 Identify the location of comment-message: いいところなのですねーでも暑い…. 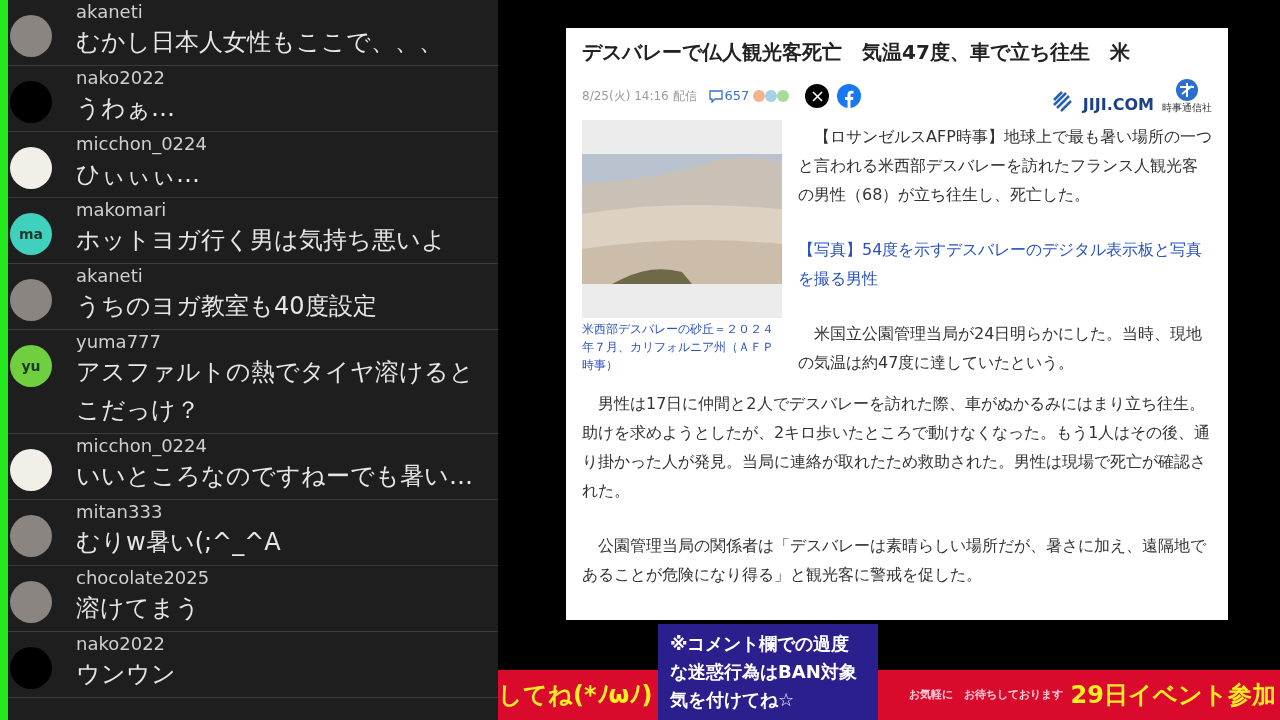
(275, 476).